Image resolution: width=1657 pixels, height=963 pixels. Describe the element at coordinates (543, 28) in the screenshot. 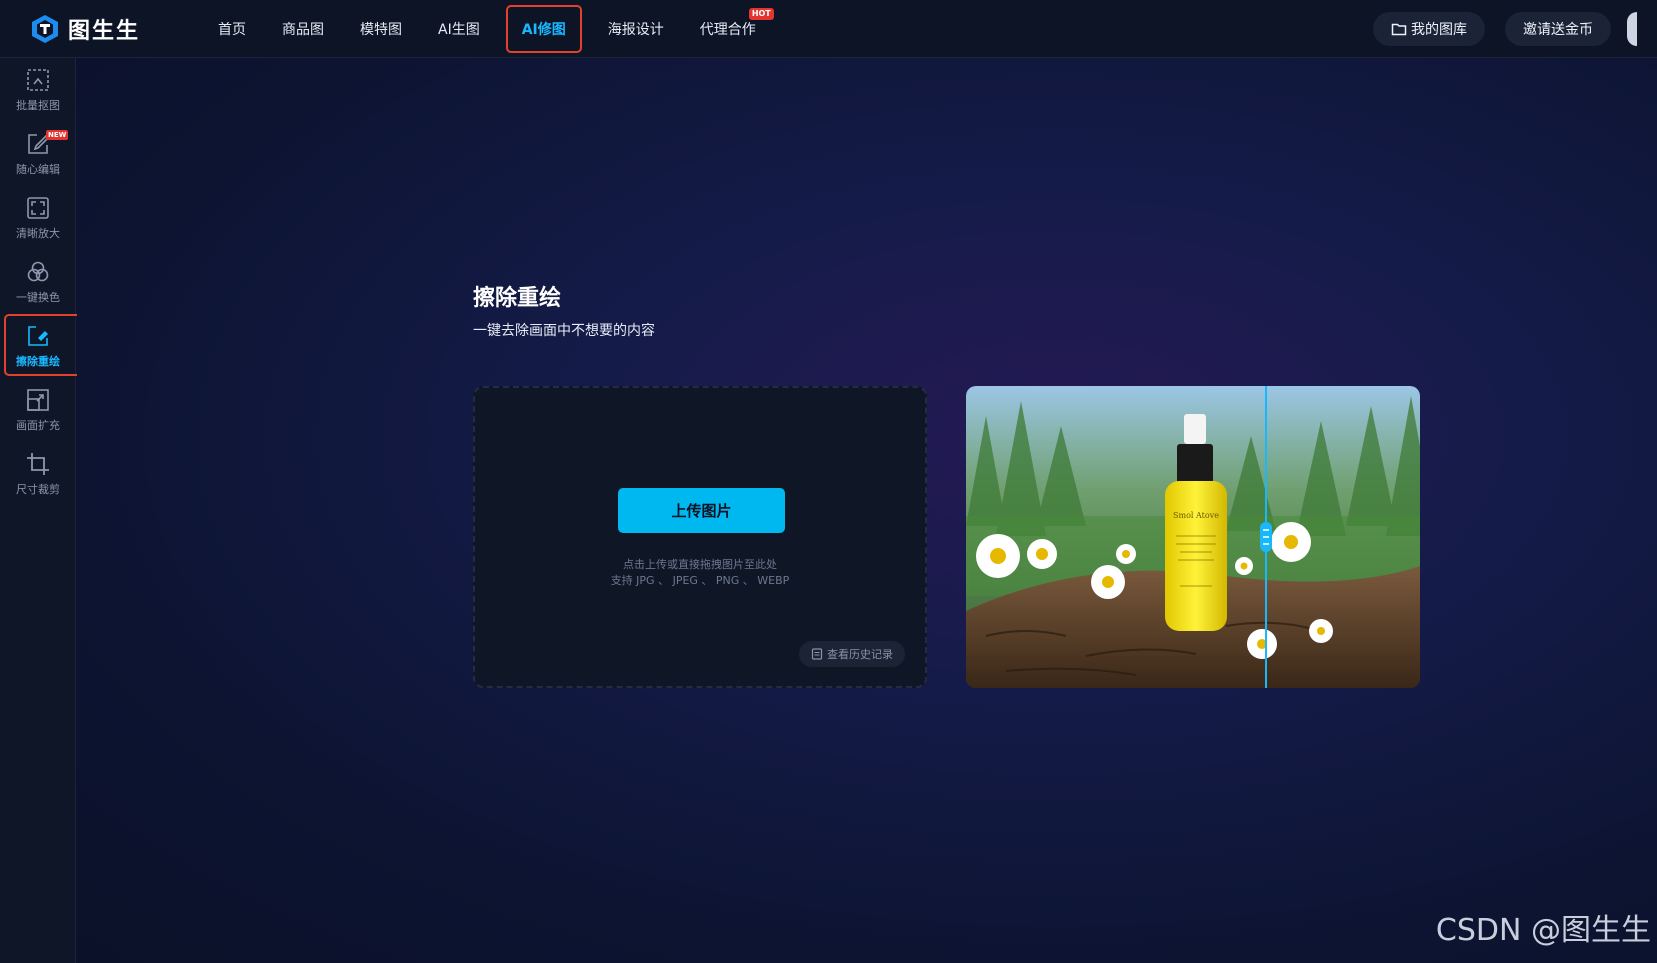

I see `nav-ai-retouch: AI修图` at that location.